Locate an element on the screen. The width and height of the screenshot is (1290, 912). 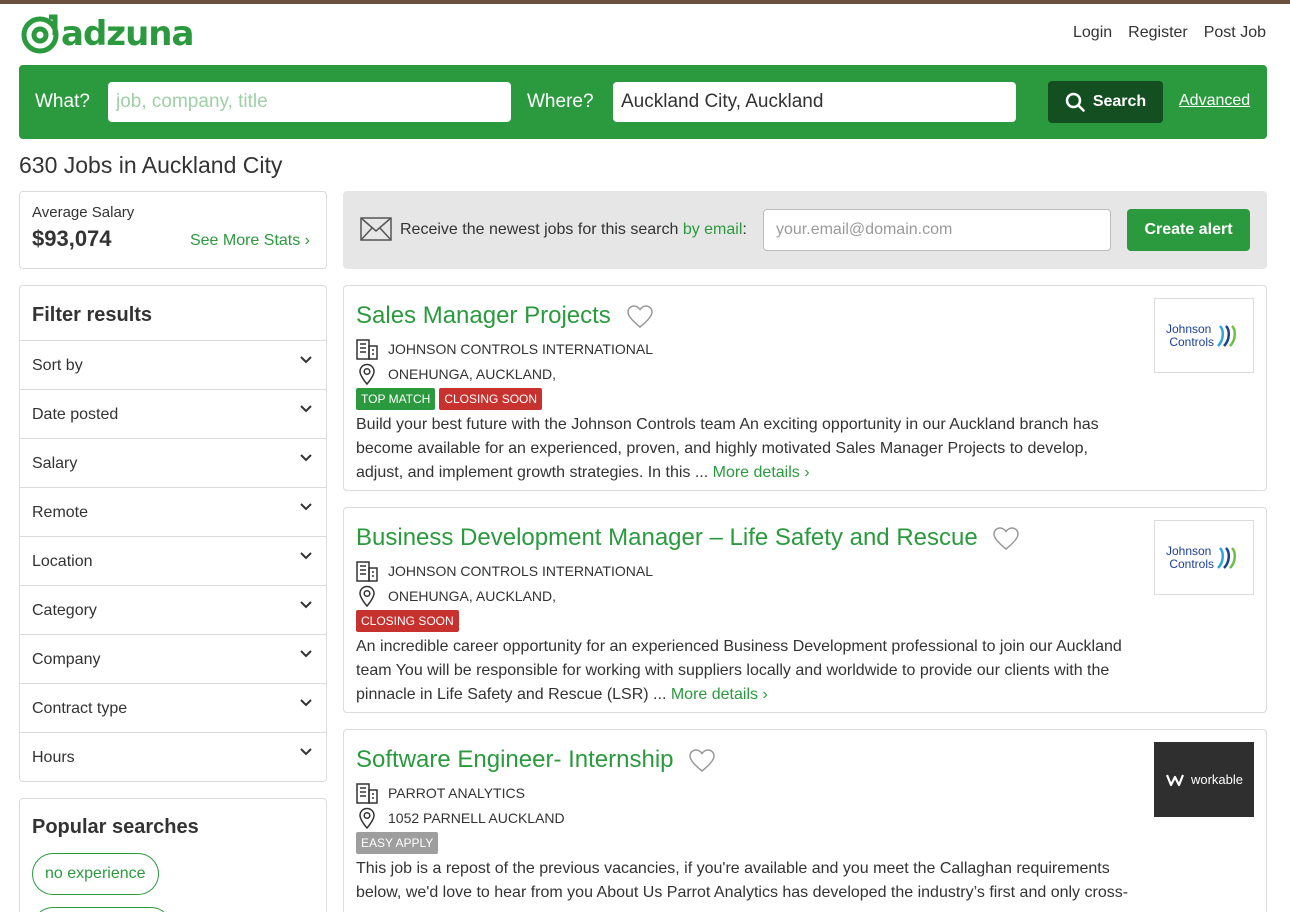
average-salary-label: Average Salary is located at coordinates (83, 212).